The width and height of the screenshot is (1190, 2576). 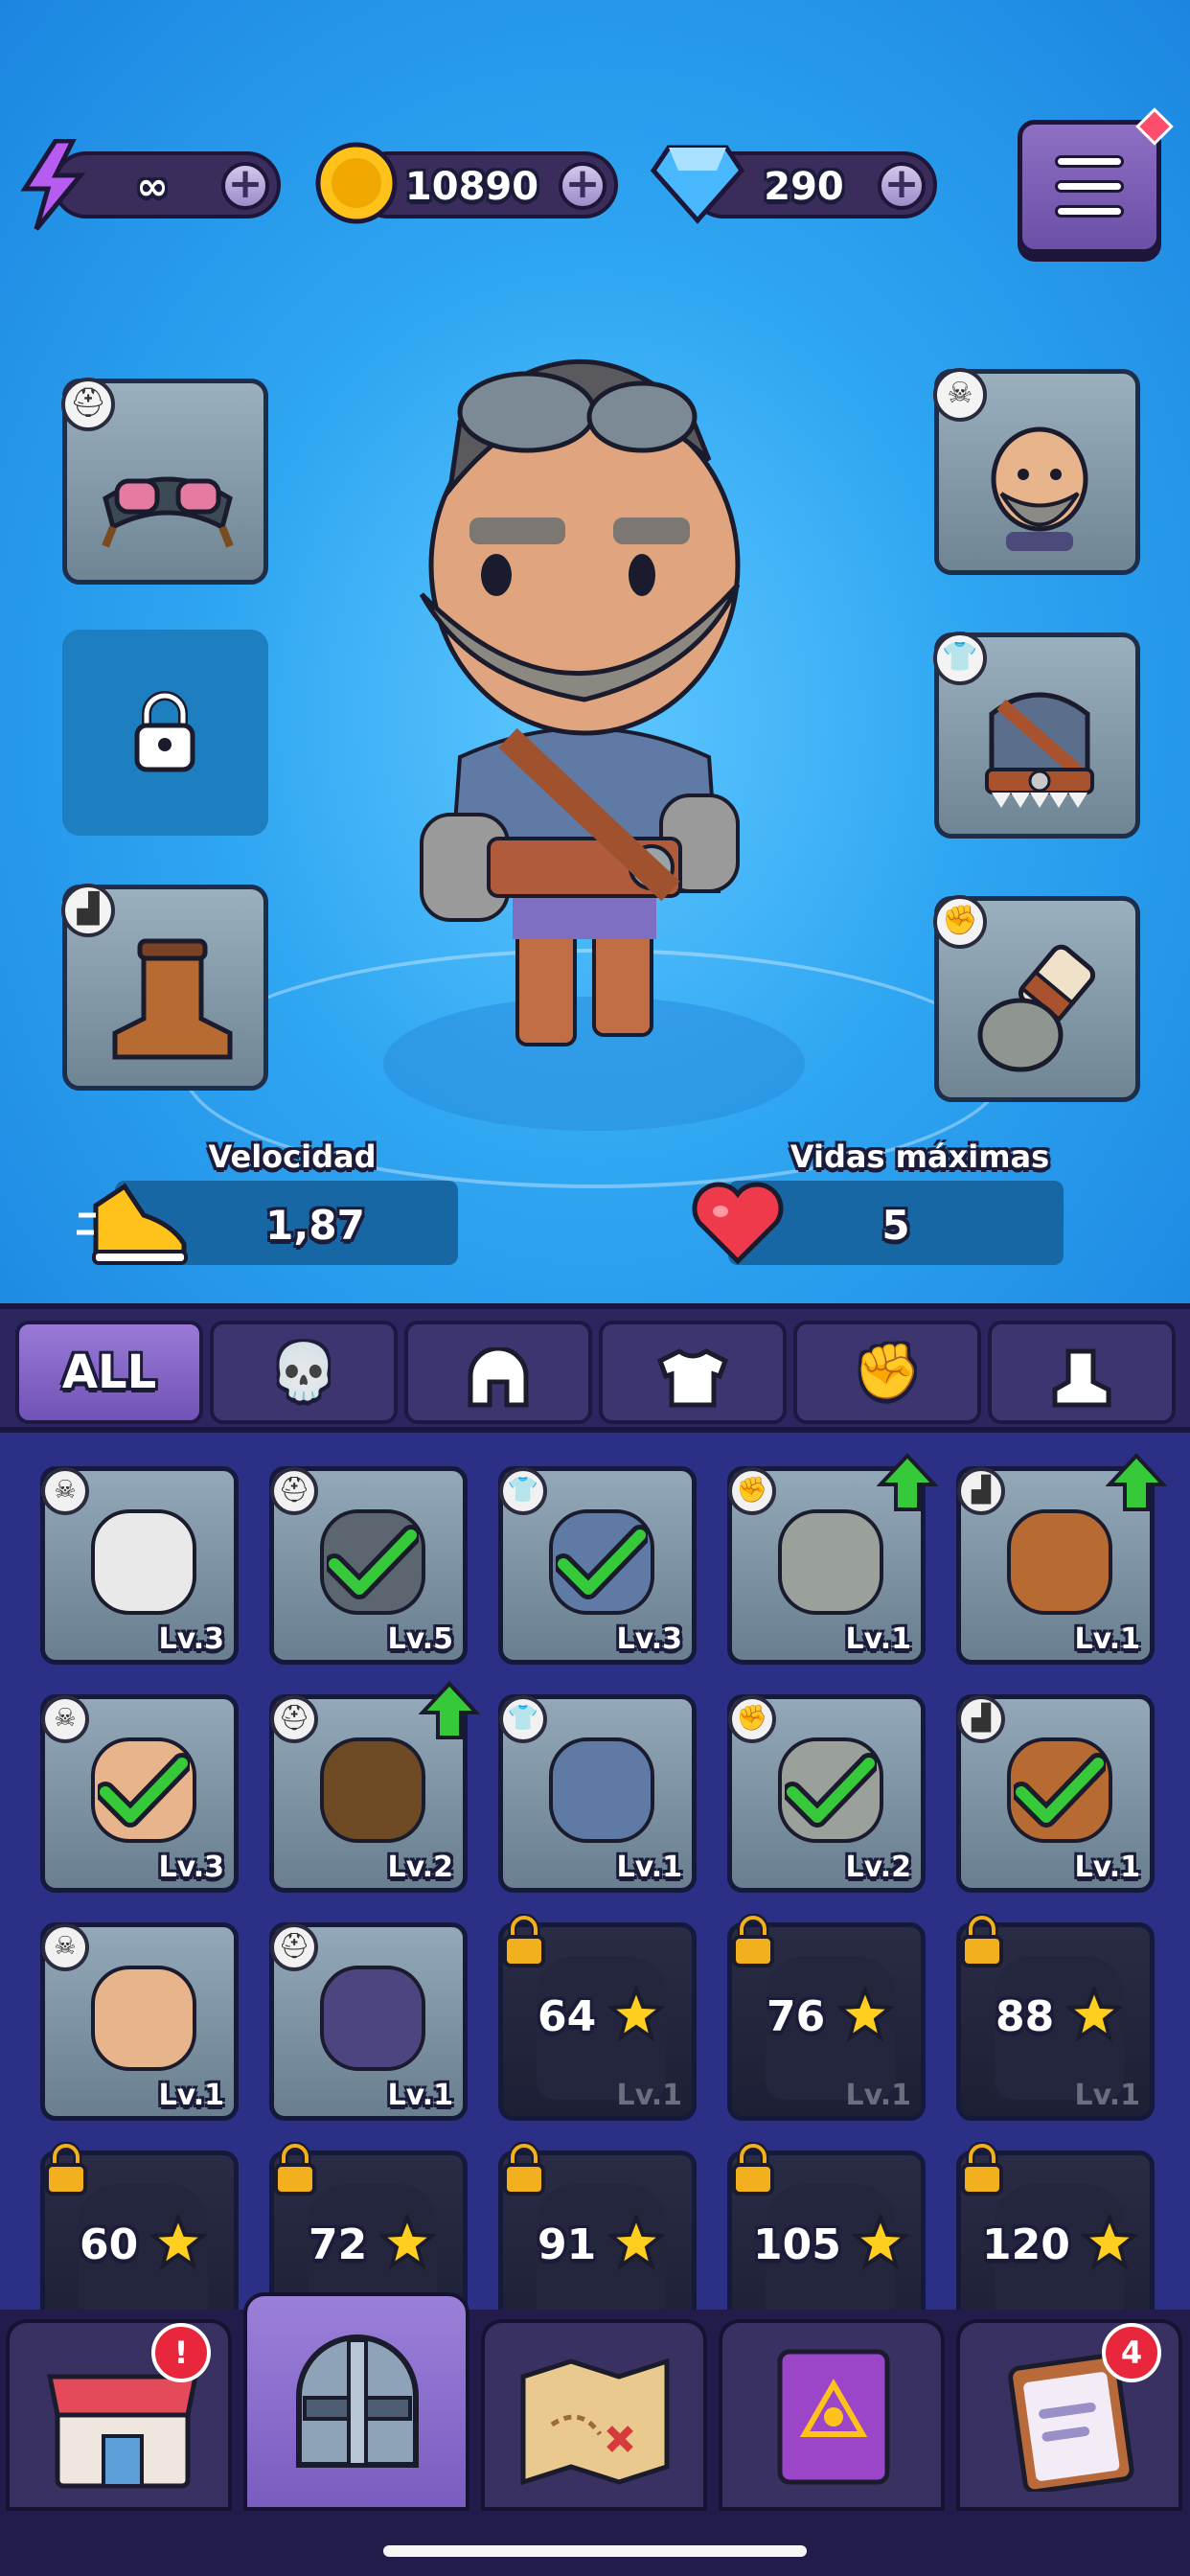 I want to click on menu-notification-gem, so click(x=1155, y=126).